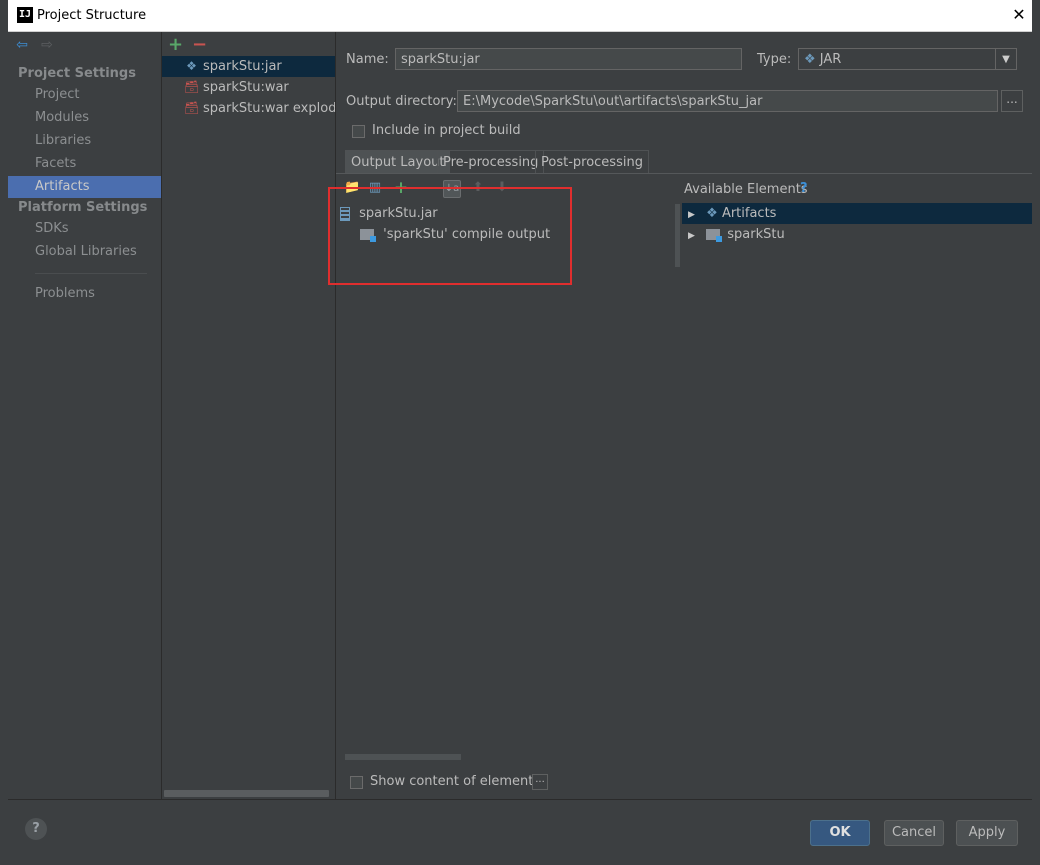 This screenshot has height=865, width=1040. I want to click on footer-divider, so click(520, 799).